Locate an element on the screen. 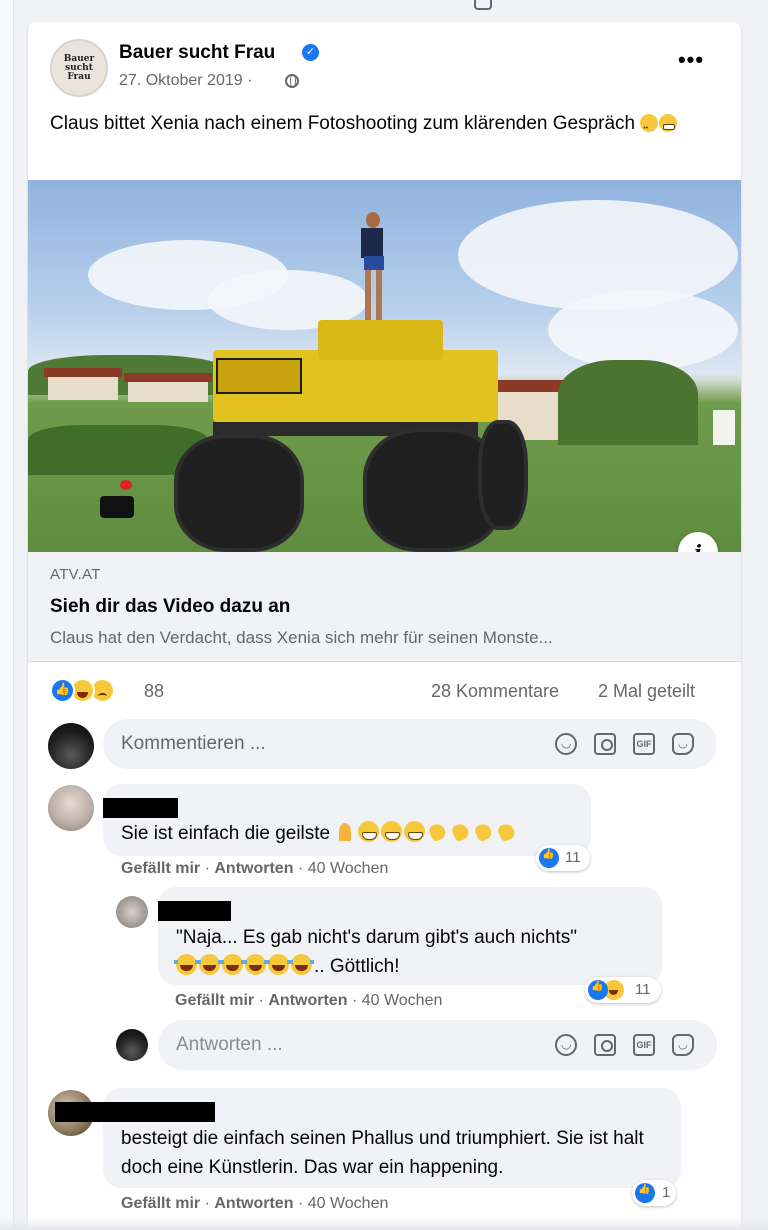 The width and height of the screenshot is (768, 1230). reply-composer: Antworten ... GIF is located at coordinates (437, 1045).